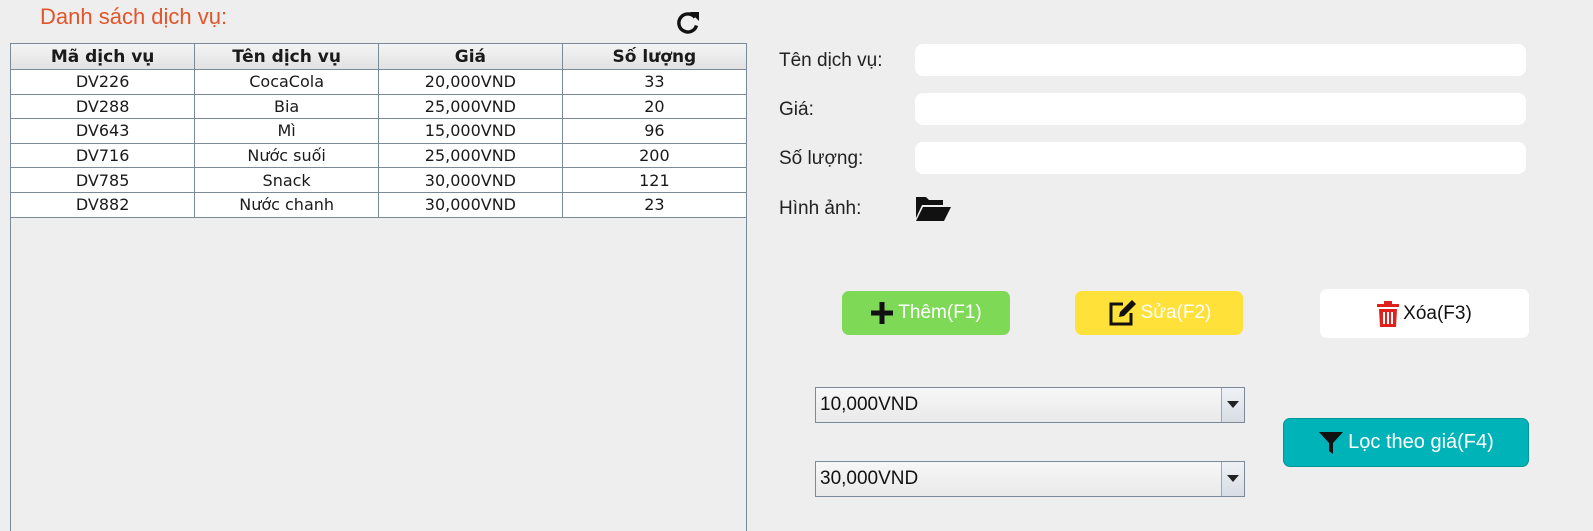 Image resolution: width=1593 pixels, height=531 pixels. What do you see at coordinates (470, 82) in the screenshot?
I see `cell-price: 20,000VND` at bounding box center [470, 82].